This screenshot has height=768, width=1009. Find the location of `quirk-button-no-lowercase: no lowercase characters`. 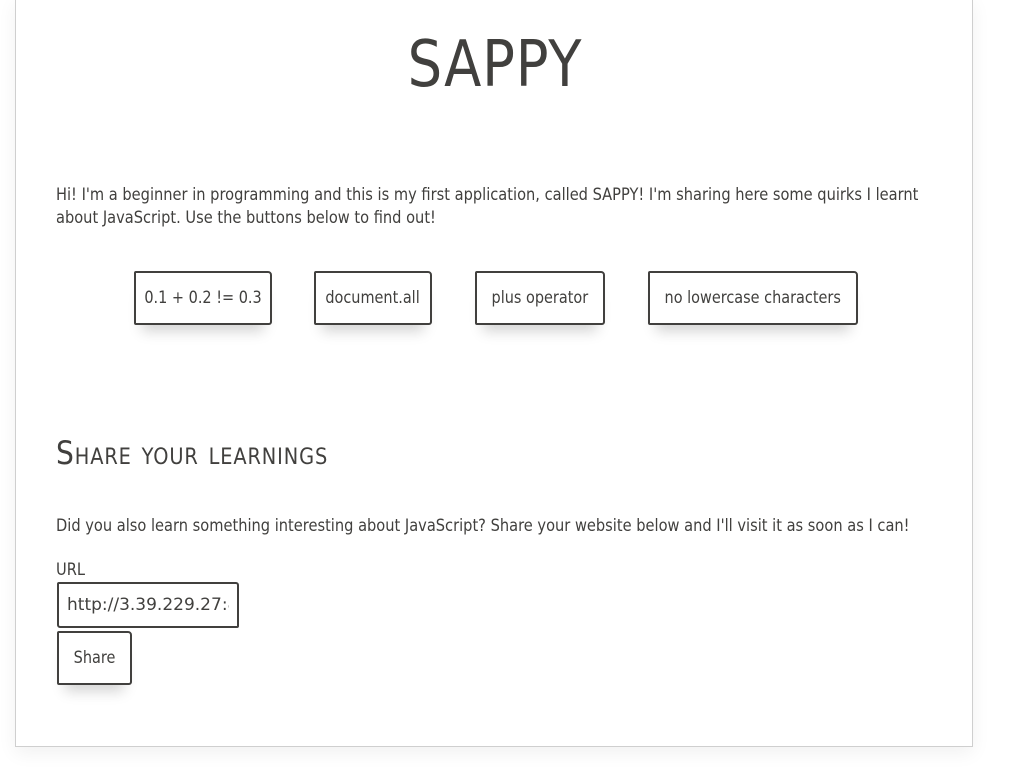

quirk-button-no-lowercase: no lowercase characters is located at coordinates (753, 298).